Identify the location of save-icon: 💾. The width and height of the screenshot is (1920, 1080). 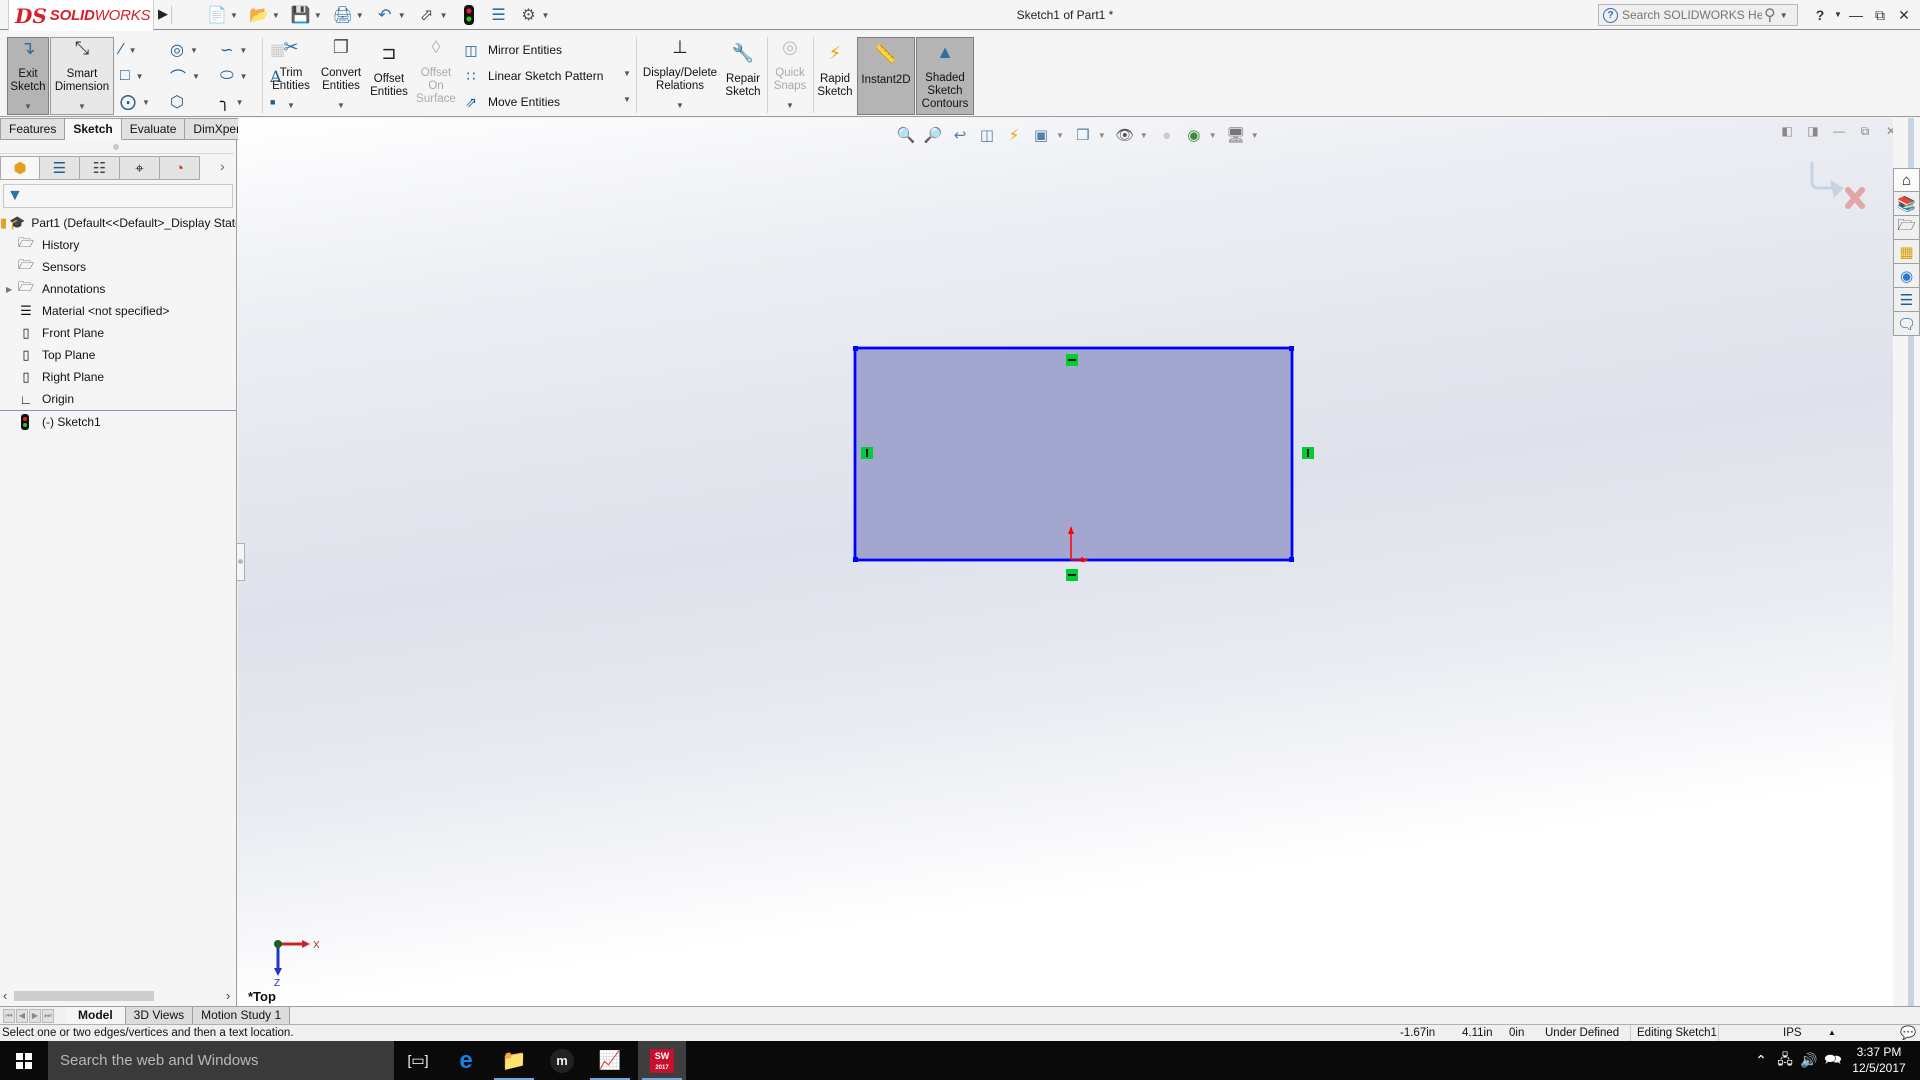
(301, 15).